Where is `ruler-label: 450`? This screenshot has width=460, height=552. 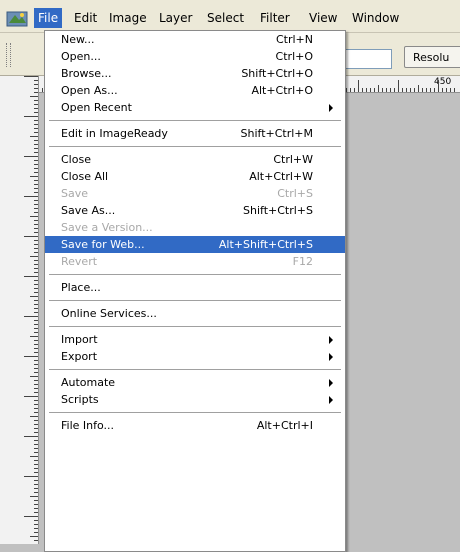 ruler-label: 450 is located at coordinates (443, 82).